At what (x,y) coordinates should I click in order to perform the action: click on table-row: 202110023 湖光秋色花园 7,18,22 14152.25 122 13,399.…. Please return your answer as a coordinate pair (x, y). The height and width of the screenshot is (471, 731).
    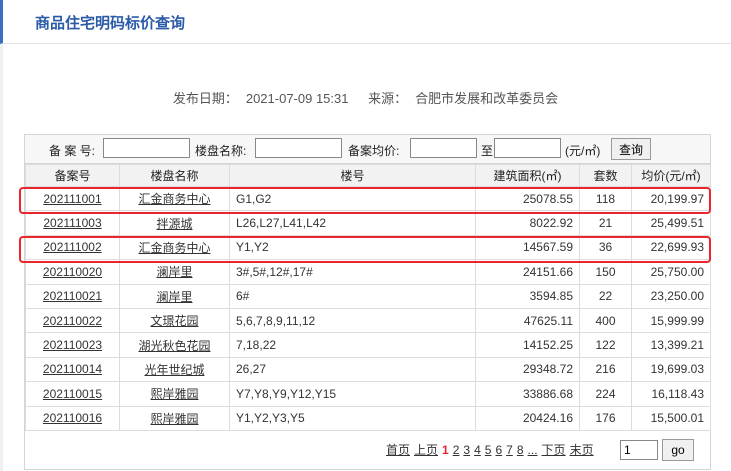
    Looking at the image, I should click on (368, 345).